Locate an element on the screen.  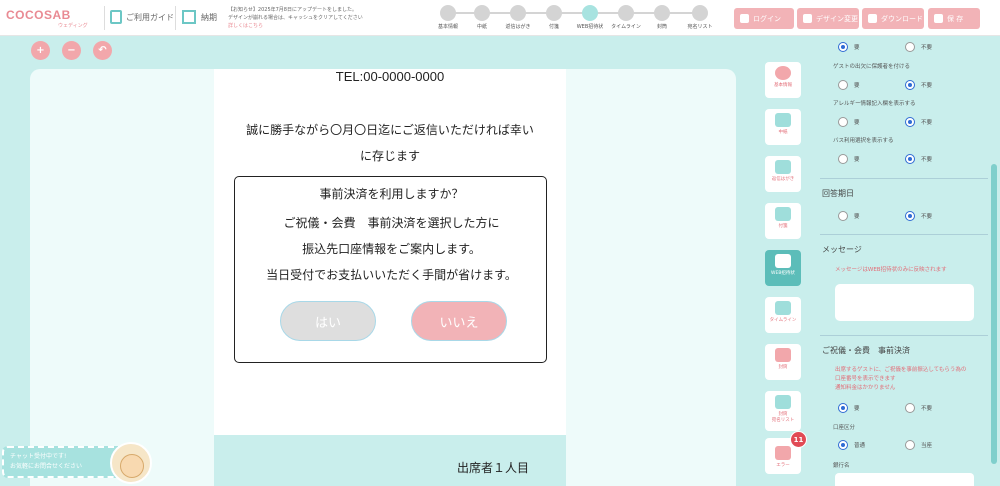
radio-account-normal is located at coordinates (843, 445).